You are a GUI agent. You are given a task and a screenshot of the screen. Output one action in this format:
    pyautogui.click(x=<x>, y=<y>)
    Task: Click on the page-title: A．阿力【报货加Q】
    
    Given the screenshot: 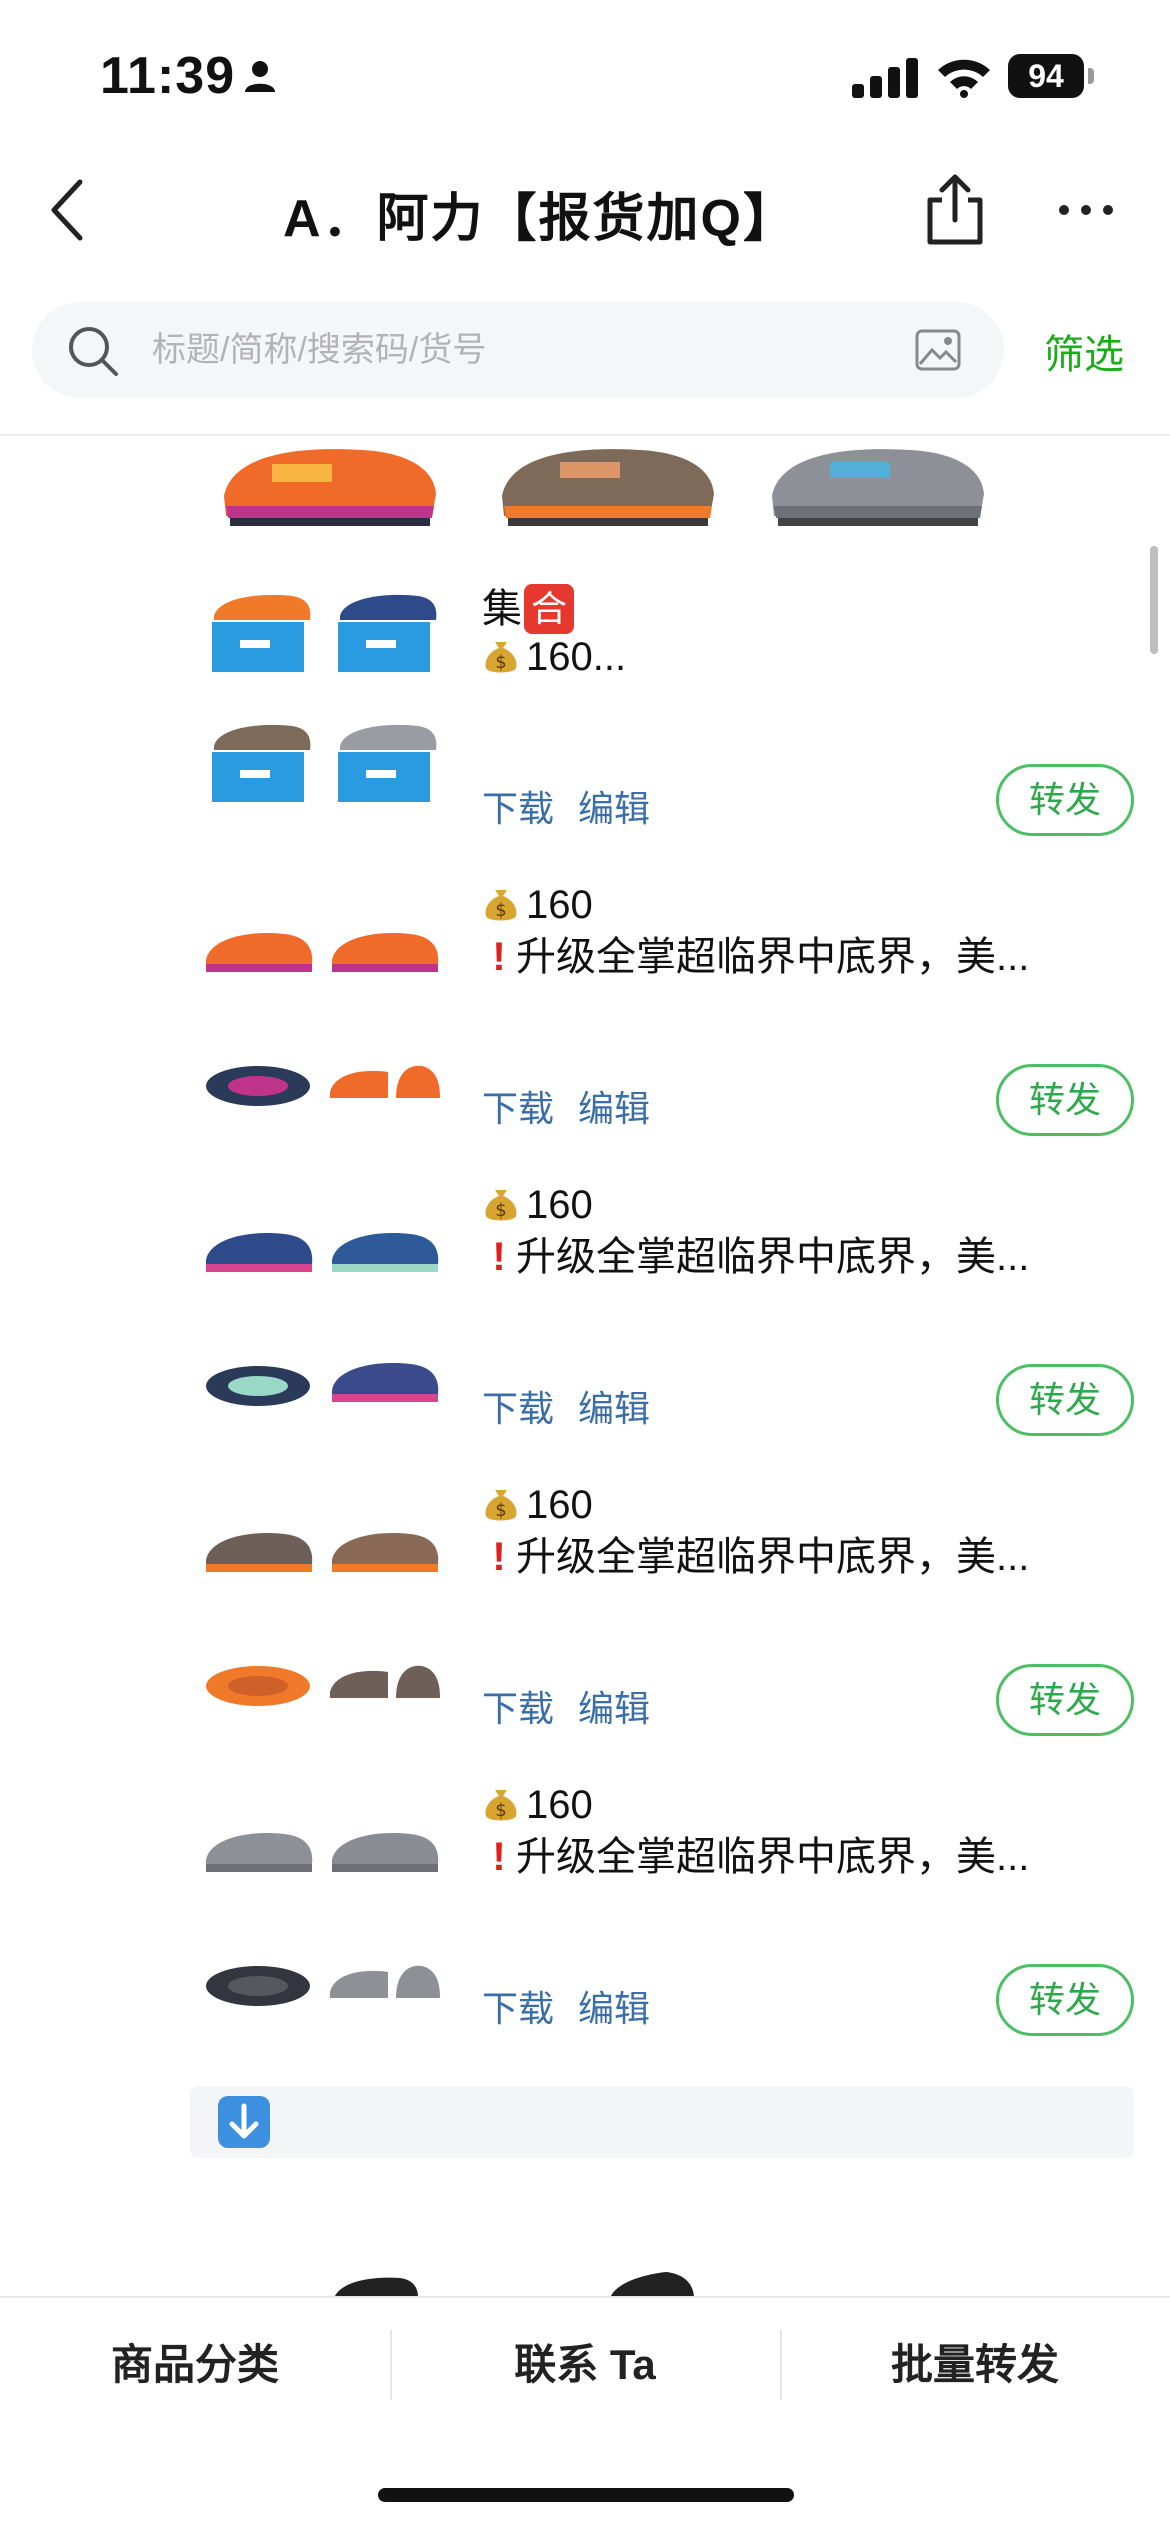 What is the action you would take?
    pyautogui.click(x=539, y=219)
    